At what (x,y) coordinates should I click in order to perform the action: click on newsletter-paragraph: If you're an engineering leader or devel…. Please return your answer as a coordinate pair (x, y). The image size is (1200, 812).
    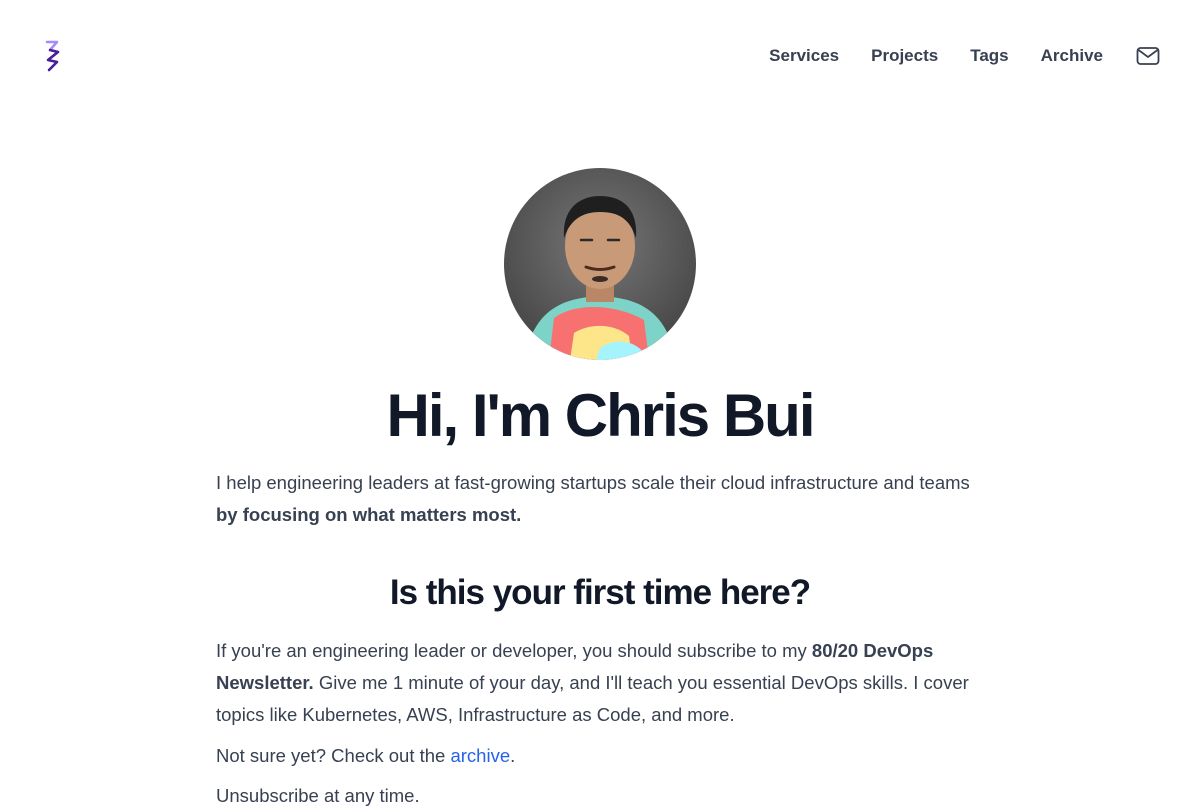
    Looking at the image, I should click on (601, 683).